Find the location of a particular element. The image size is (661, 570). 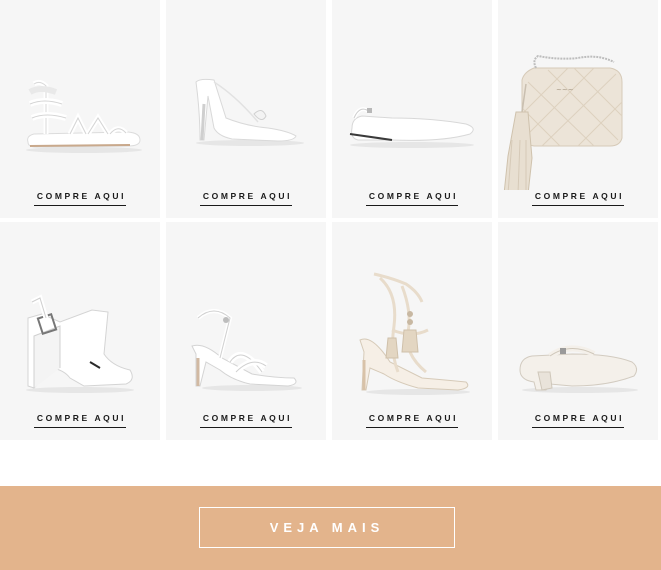

product-card: ~~~ COMPRE AQUI is located at coordinates (578, 109).